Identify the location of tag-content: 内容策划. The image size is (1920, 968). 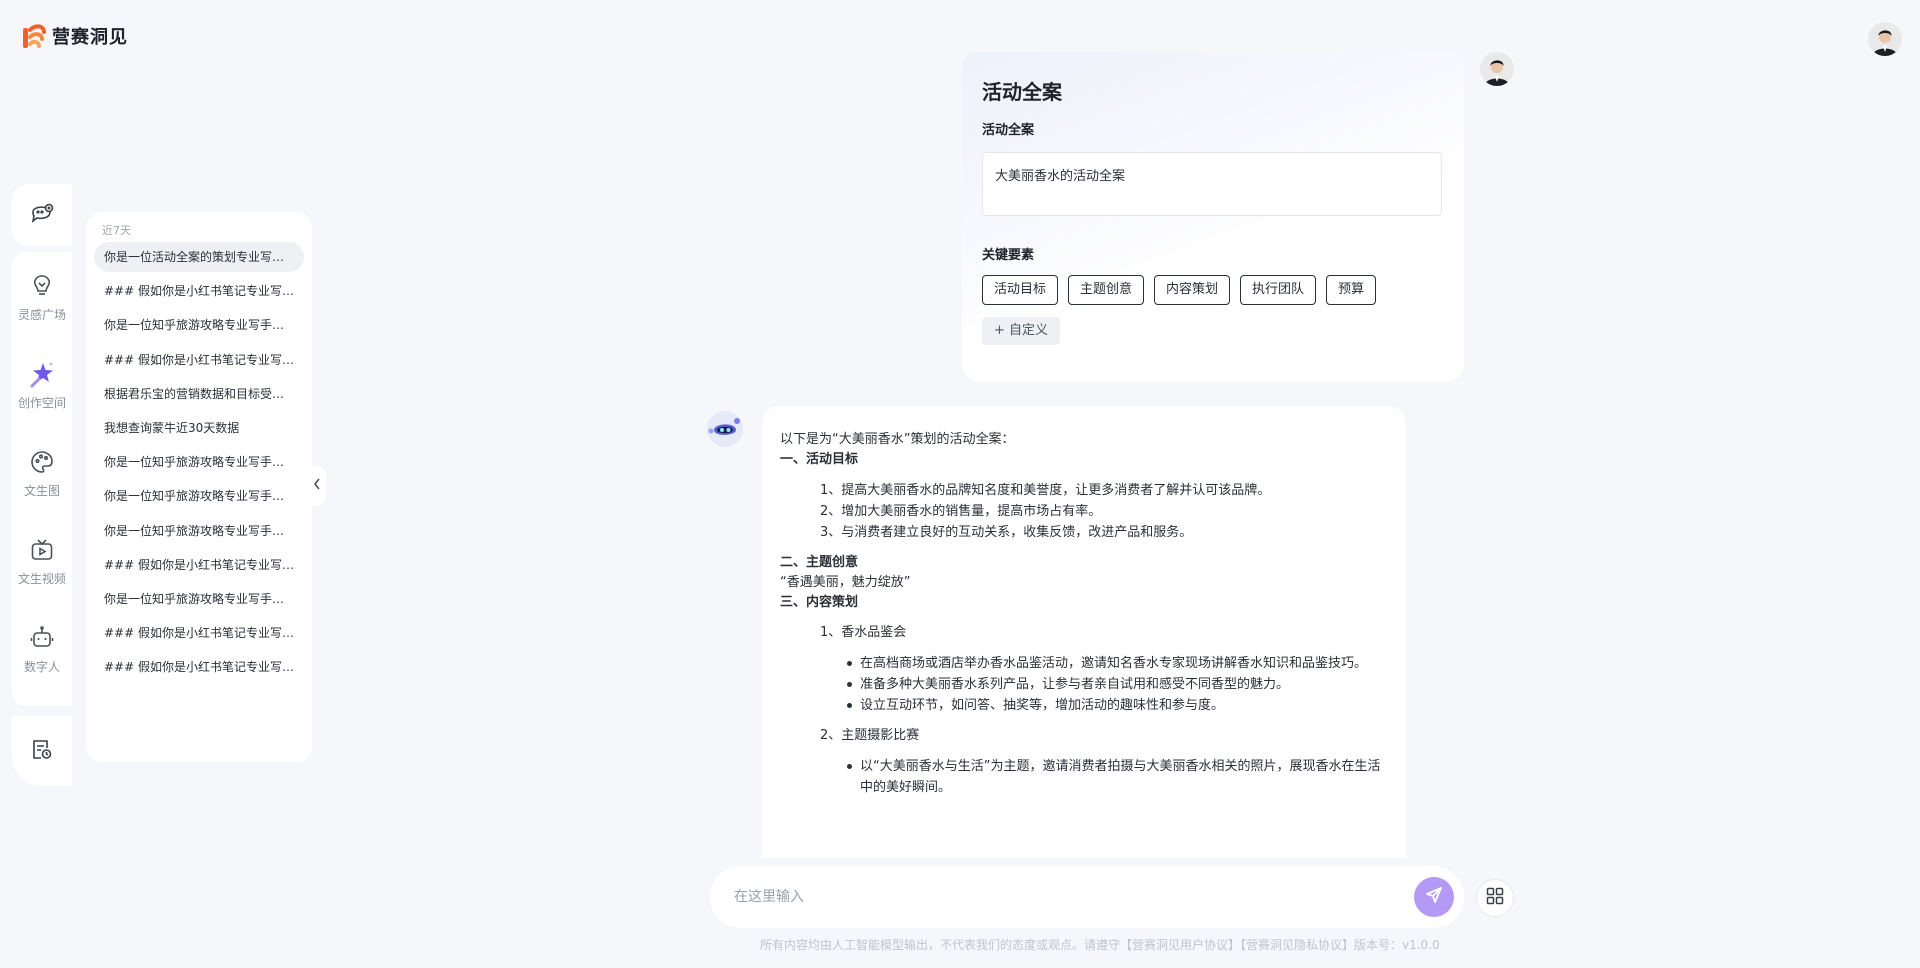
(1192, 290).